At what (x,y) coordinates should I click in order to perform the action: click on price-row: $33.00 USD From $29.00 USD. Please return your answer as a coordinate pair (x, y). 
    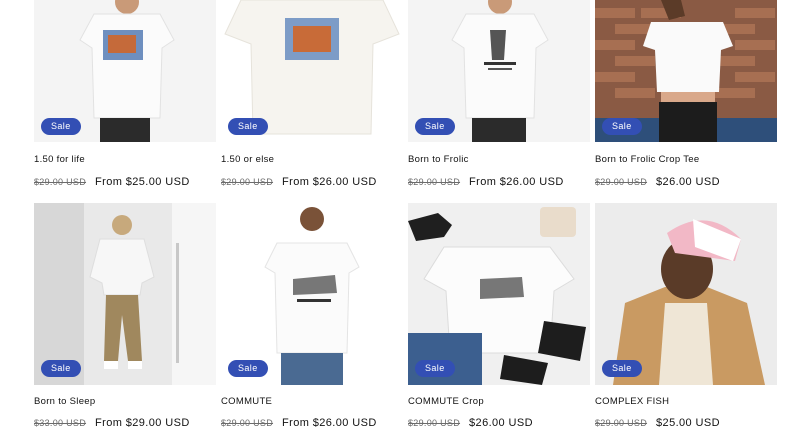
    Looking at the image, I should click on (112, 422).